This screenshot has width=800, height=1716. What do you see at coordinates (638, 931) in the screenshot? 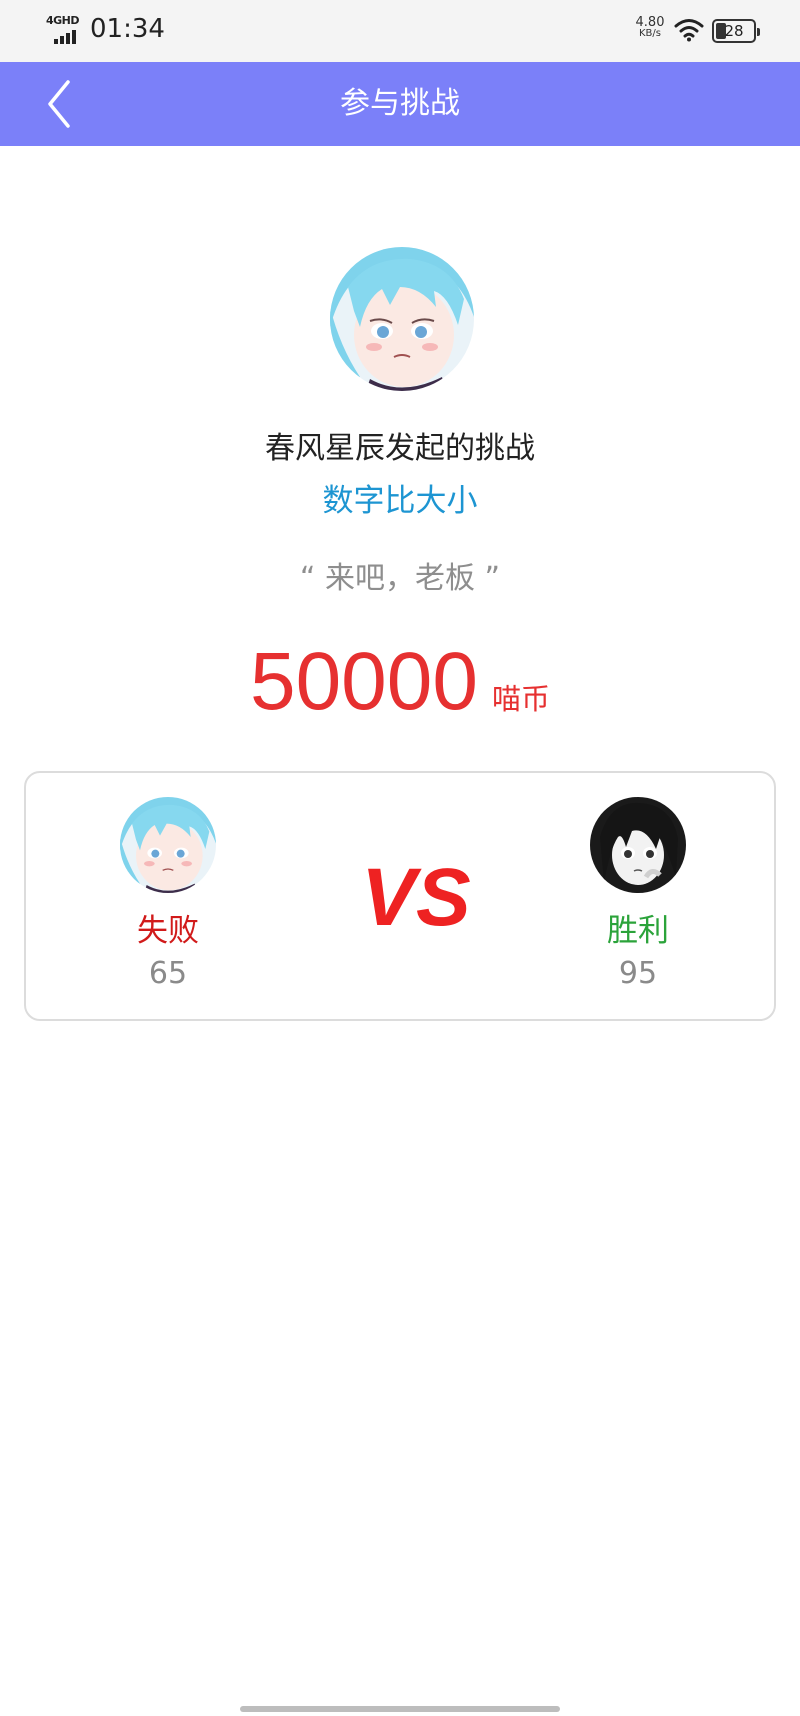
I see `opponent-result: 胜利` at bounding box center [638, 931].